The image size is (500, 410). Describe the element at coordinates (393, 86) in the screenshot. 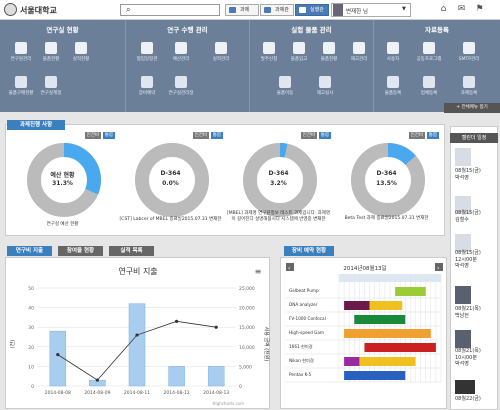

I see `nav-item-goods-register: 물품등록` at that location.